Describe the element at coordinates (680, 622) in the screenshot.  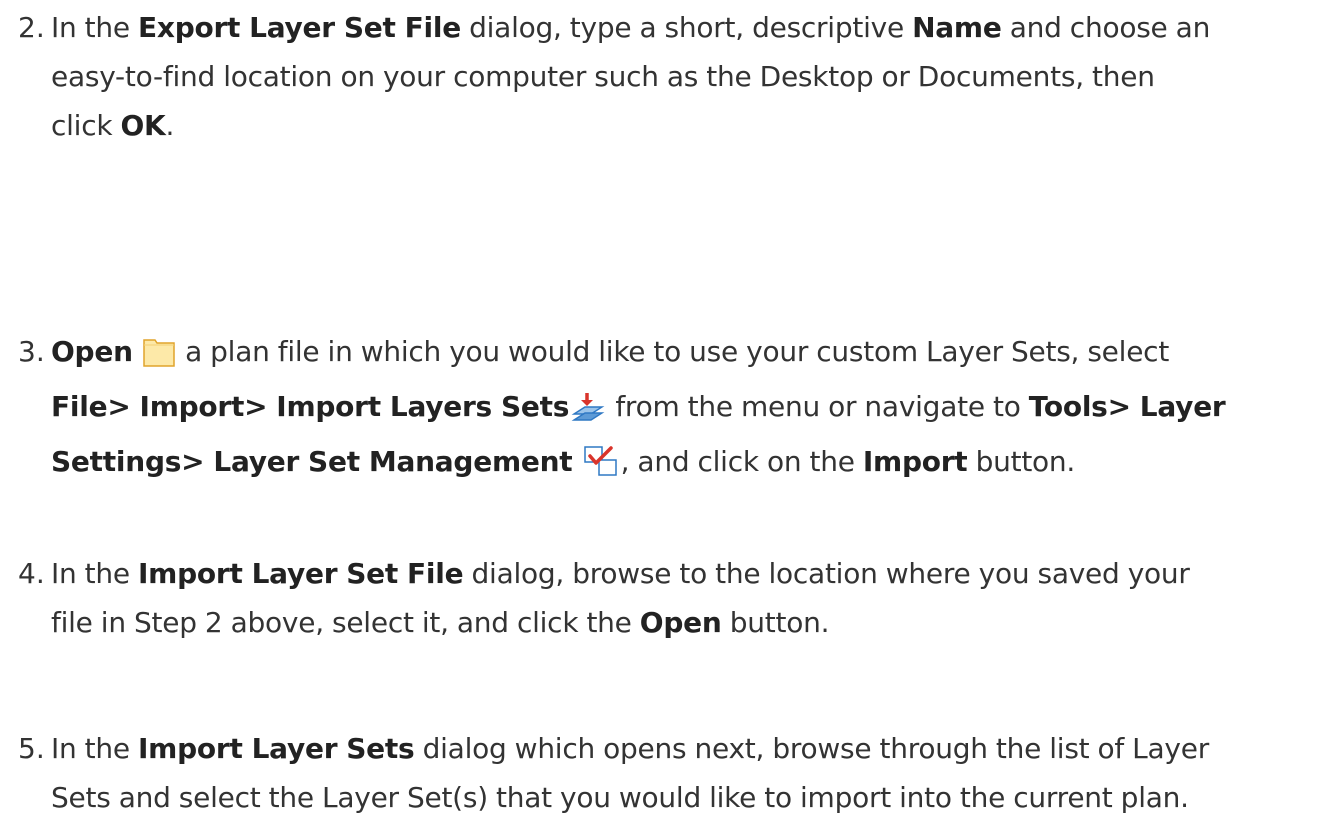
I see `button-name-open: Open` at that location.